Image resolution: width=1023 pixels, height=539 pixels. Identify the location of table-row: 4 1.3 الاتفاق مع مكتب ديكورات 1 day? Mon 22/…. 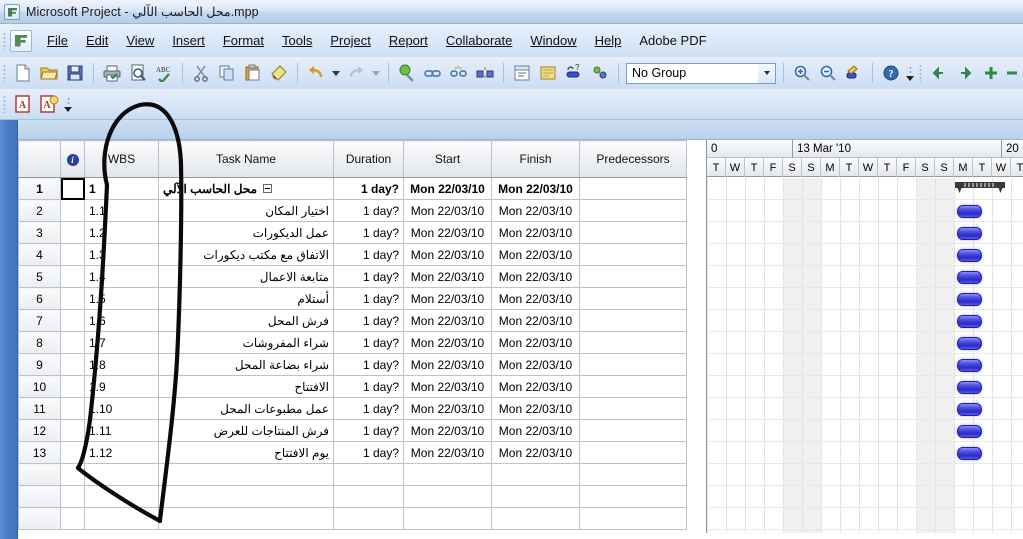
(352, 254).